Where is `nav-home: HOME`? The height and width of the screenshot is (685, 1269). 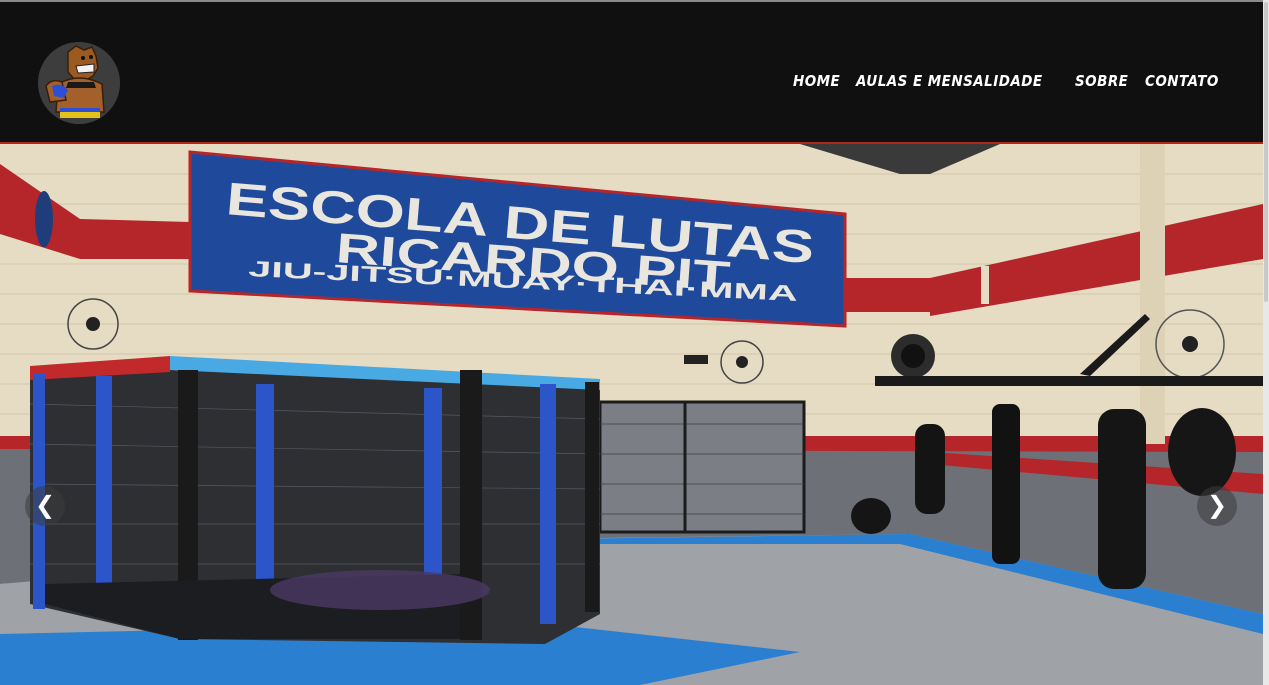
nav-home: HOME is located at coordinates (816, 81).